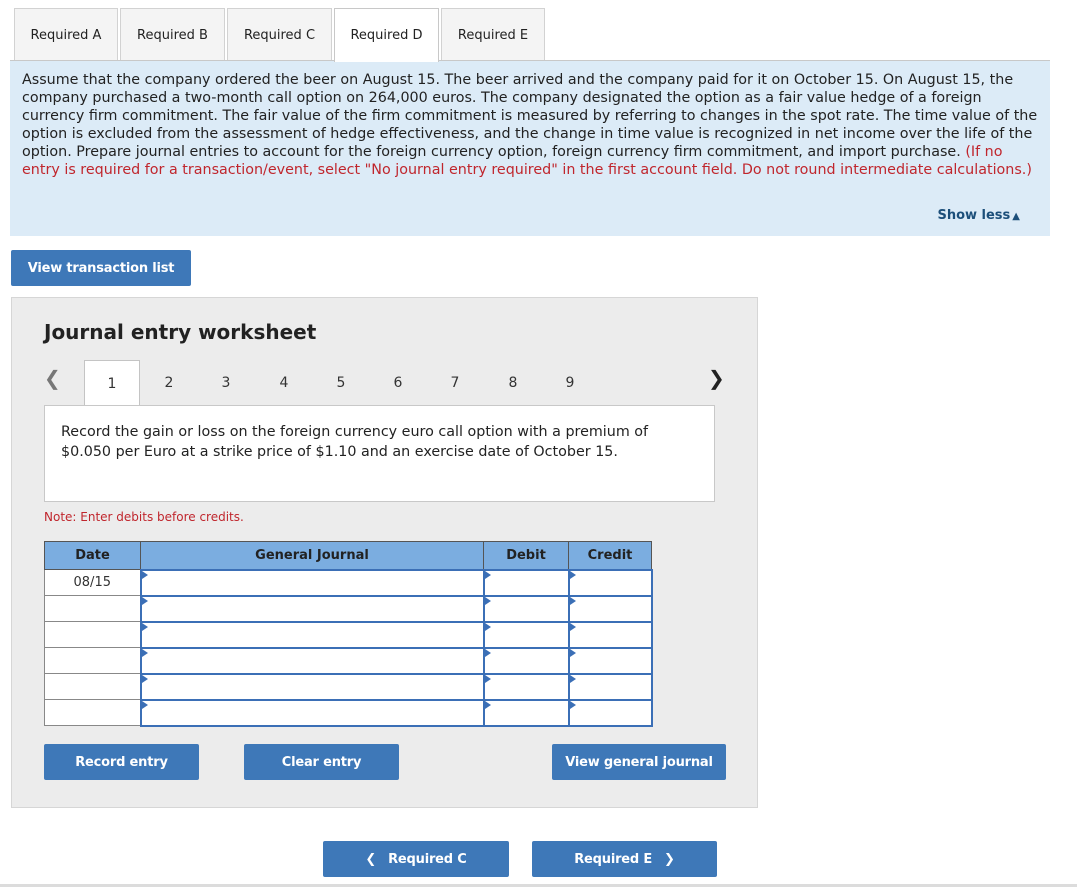 Image resolution: width=1077 pixels, height=887 pixels. Describe the element at coordinates (526, 555) in the screenshot. I see `debit-column-header: Debit` at that location.